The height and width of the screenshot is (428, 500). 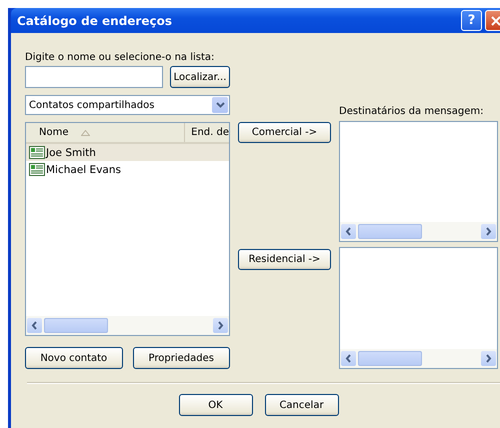 What do you see at coordinates (301, 405) in the screenshot?
I see `dialog-button: Cancelar` at bounding box center [301, 405].